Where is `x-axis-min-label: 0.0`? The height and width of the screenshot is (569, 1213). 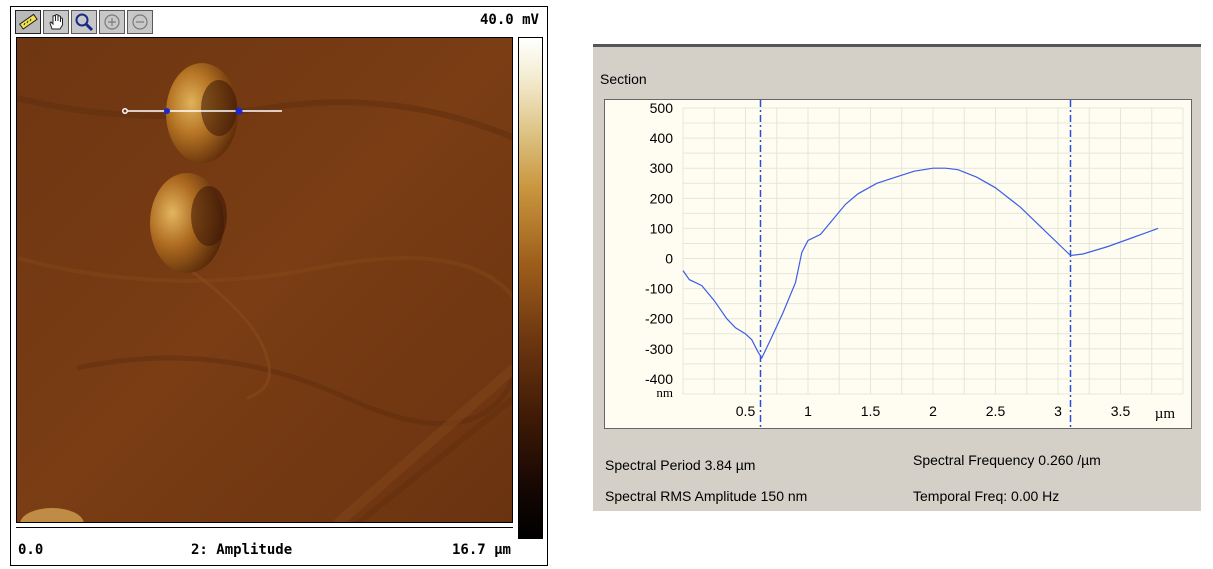 x-axis-min-label: 0.0 is located at coordinates (31, 550).